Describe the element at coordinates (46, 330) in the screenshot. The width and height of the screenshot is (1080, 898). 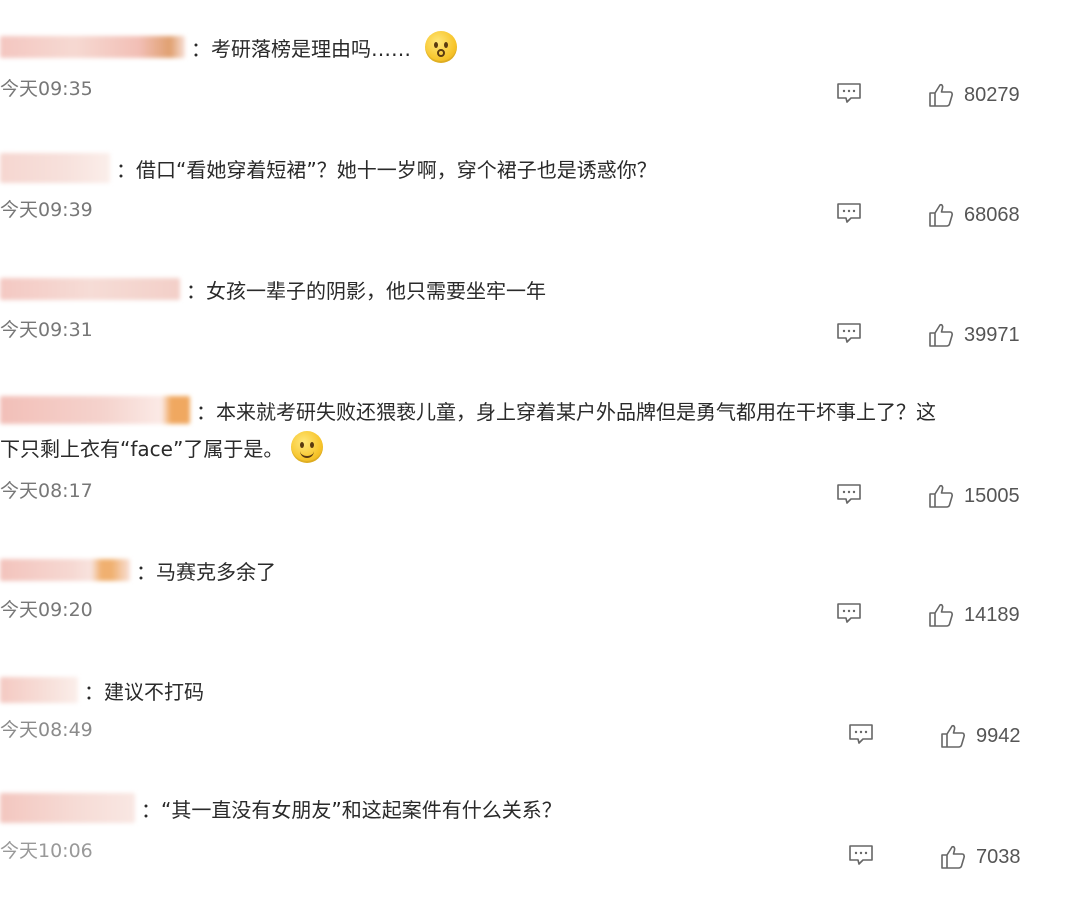
I see `comment-time: 今天09:31` at that location.